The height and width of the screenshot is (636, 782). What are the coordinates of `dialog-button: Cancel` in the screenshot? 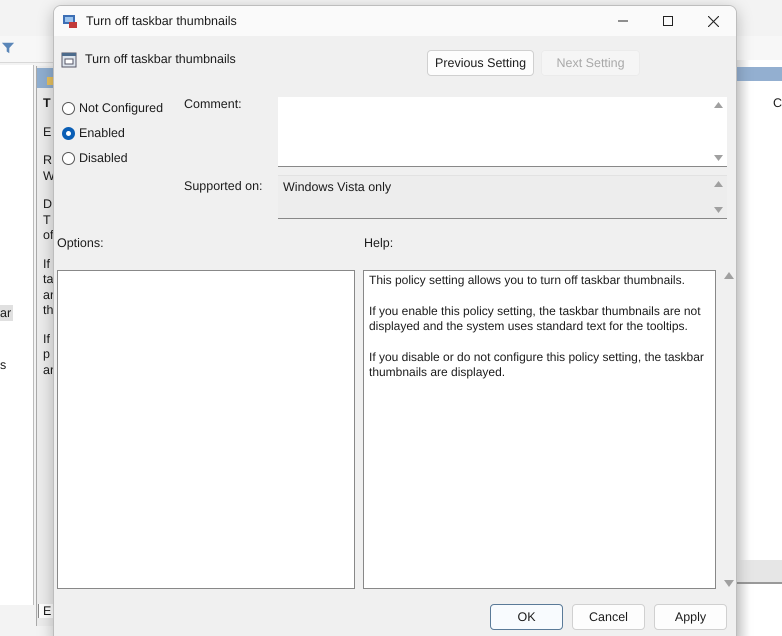 It's located at (608, 617).